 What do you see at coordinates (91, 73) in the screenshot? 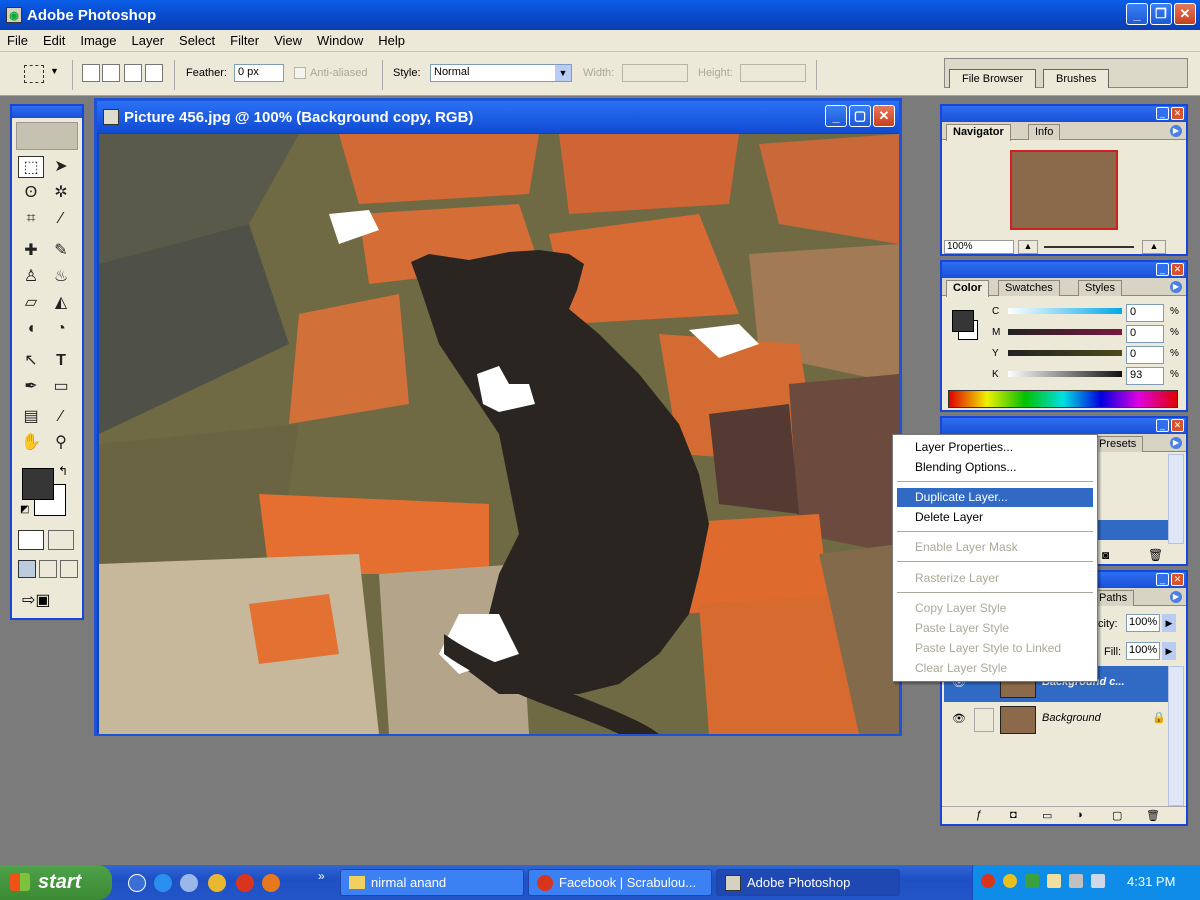
I see `new-selection-icon` at bounding box center [91, 73].